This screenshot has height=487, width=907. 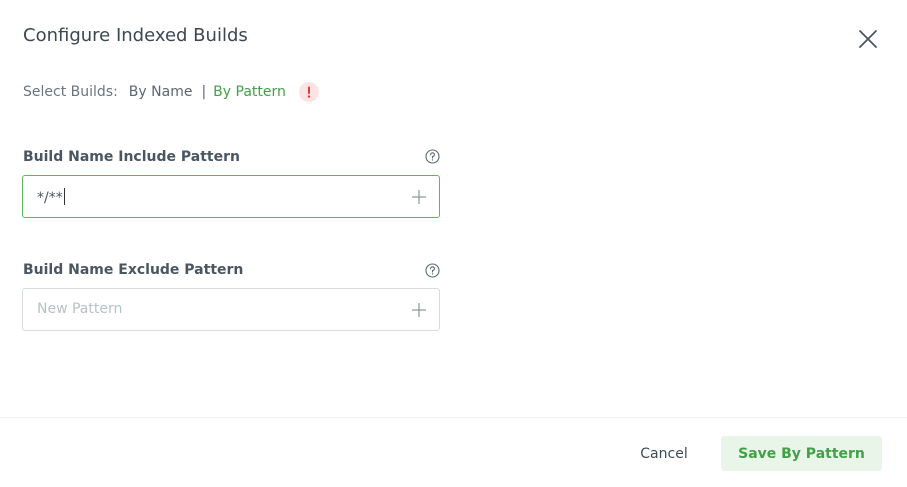 I want to click on add-exclude-pattern-button, so click(x=419, y=310).